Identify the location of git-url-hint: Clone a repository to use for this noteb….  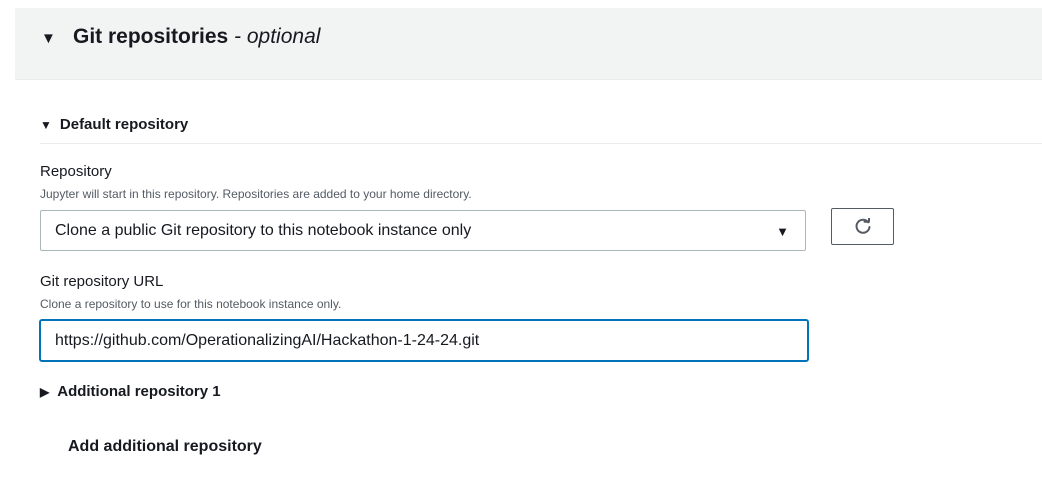
(191, 304).